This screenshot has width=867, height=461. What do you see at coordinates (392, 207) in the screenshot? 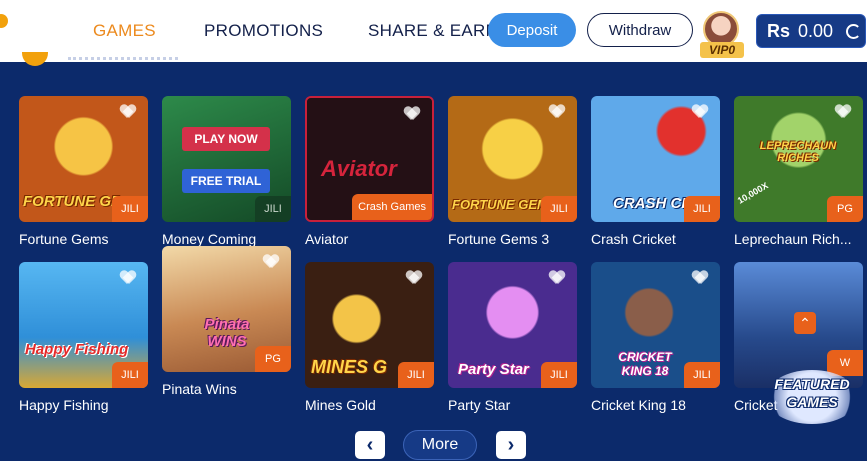
I see `provider-tag: Crash Games` at bounding box center [392, 207].